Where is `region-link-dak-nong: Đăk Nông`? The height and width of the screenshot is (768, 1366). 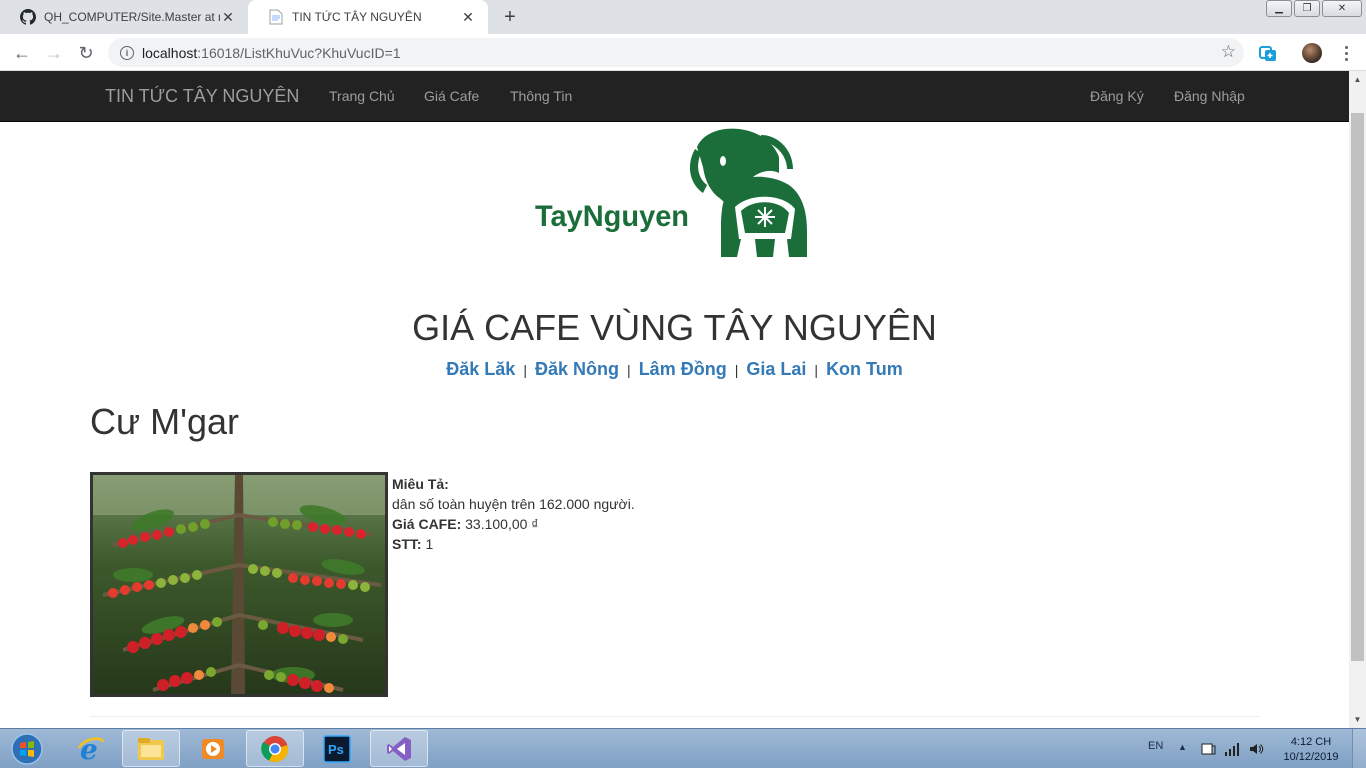 region-link-dak-nong: Đăk Nông is located at coordinates (577, 369).